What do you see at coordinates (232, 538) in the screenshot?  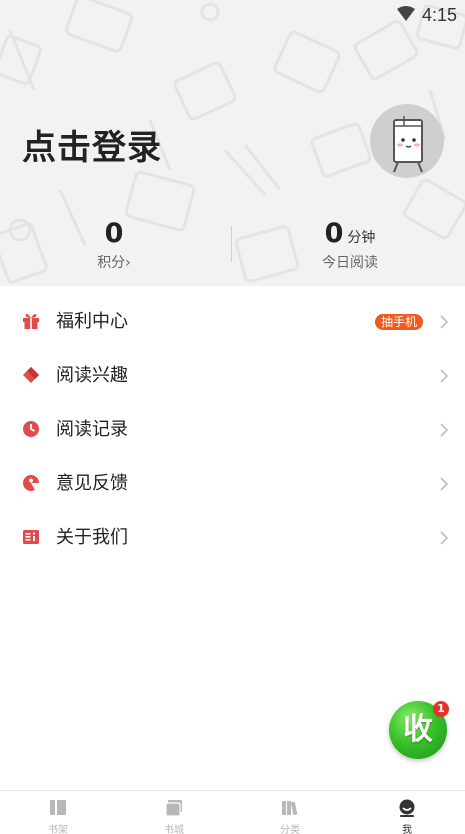 I see `menu-item-about-us: 关于我们` at bounding box center [232, 538].